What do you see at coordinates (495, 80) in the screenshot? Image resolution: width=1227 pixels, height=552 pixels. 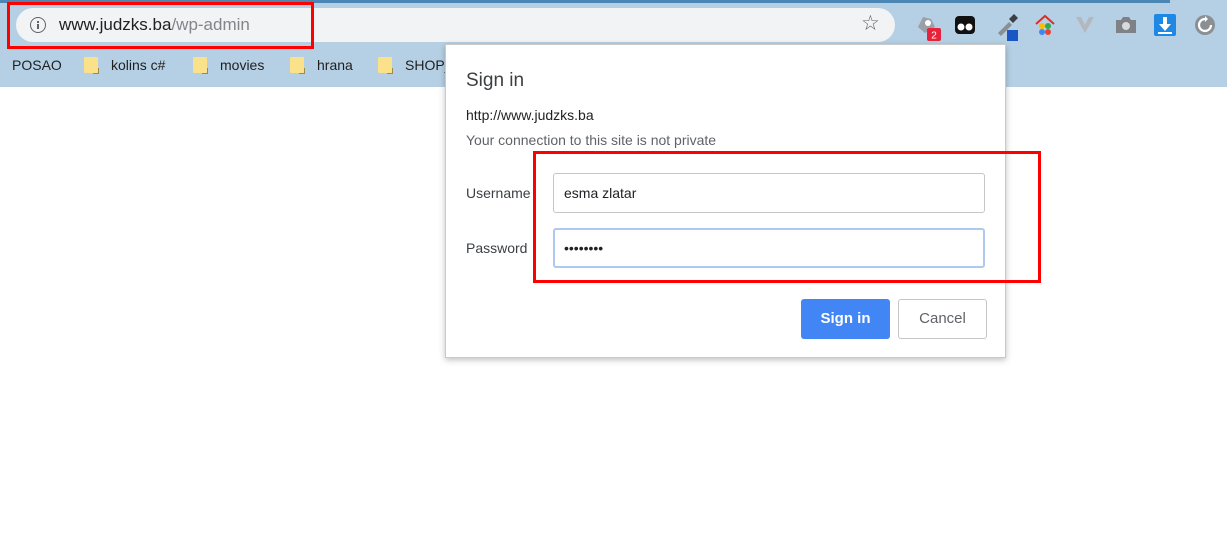 I see `dialog-title: Sign in` at bounding box center [495, 80].